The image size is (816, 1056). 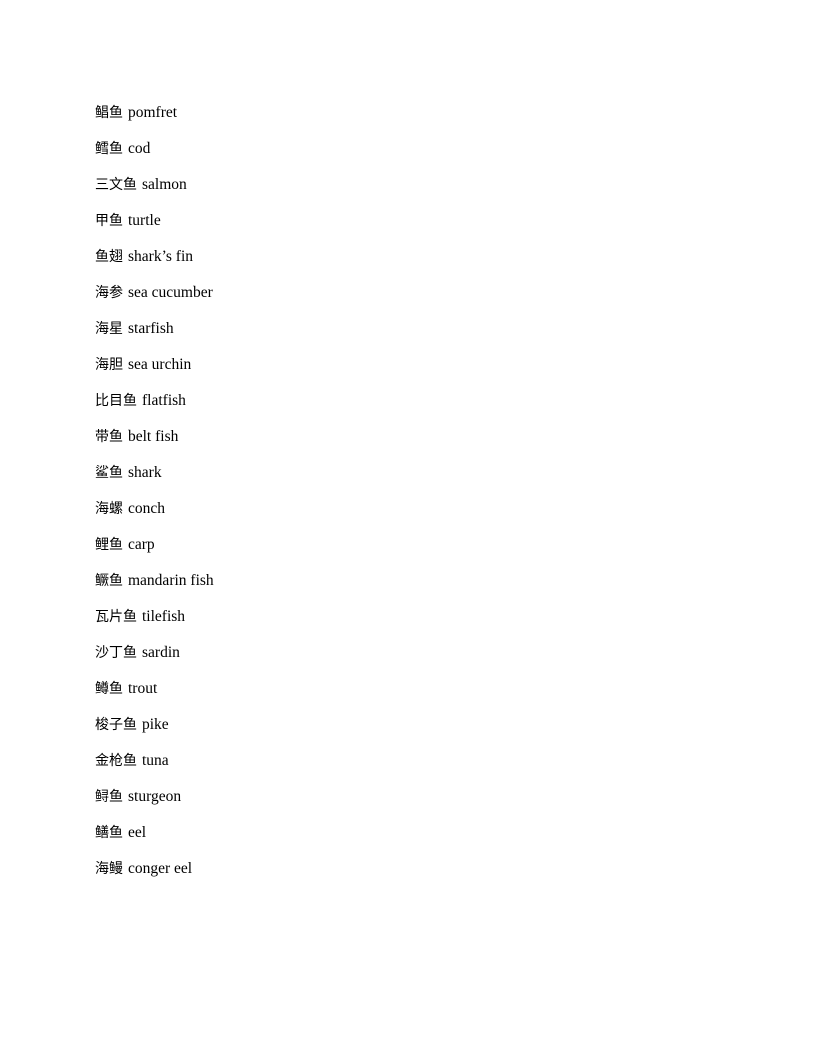 What do you see at coordinates (425, 833) in the screenshot?
I see `vocab-entry: 鳝鱼 eel` at bounding box center [425, 833].